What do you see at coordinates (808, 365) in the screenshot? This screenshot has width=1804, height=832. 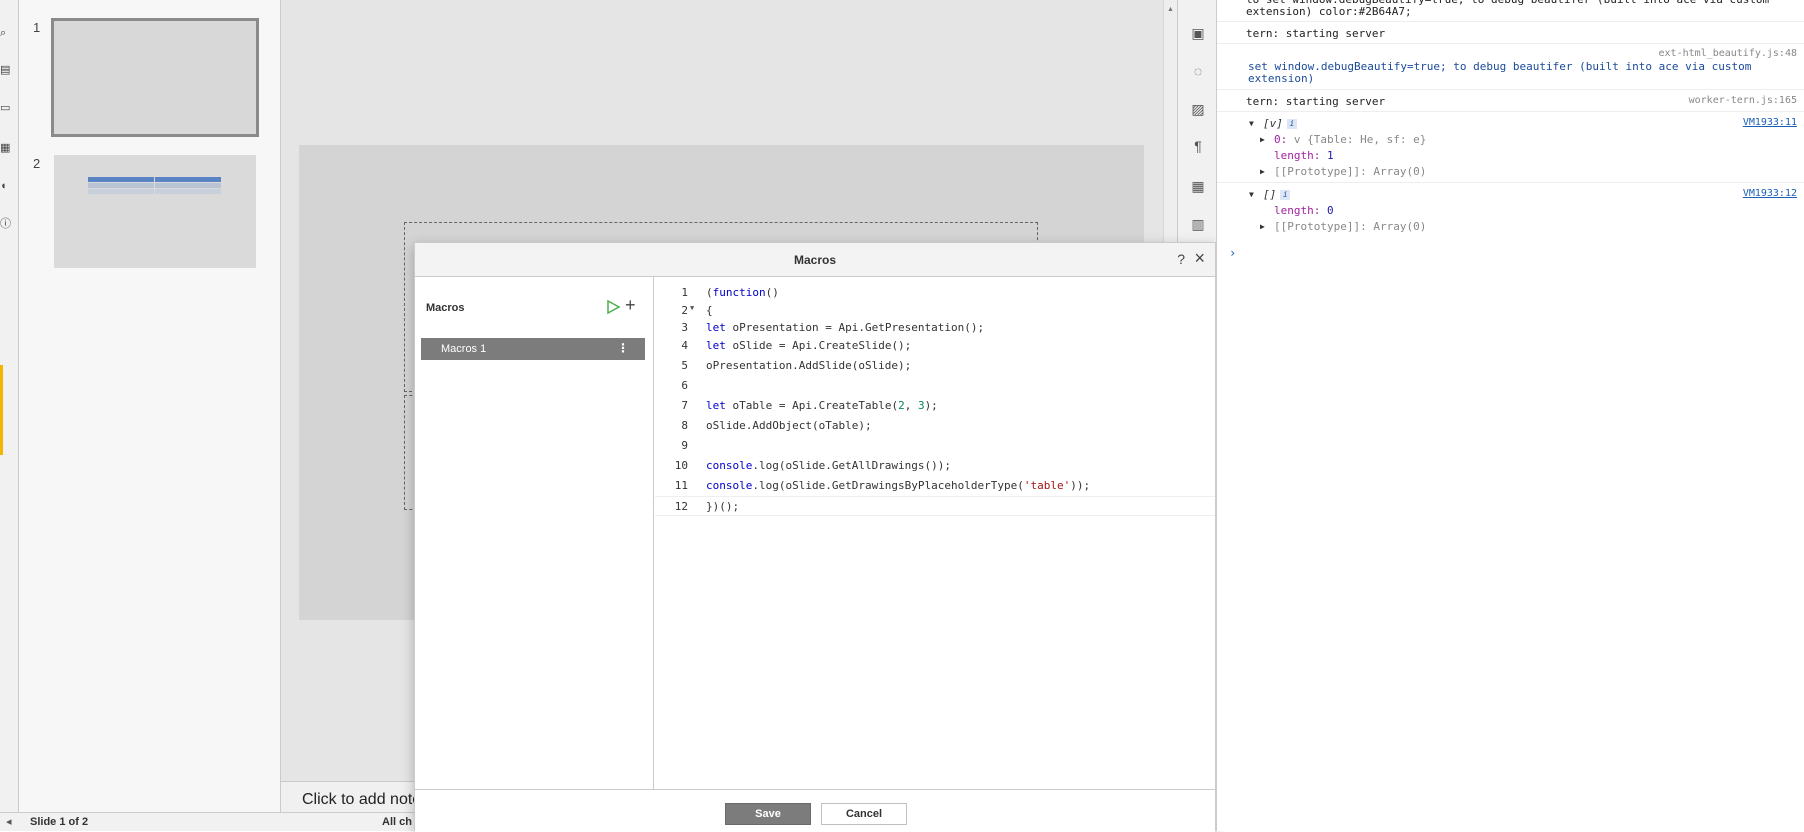 I see `code-text: oPresentation.AddSlide(oSlide);` at bounding box center [808, 365].